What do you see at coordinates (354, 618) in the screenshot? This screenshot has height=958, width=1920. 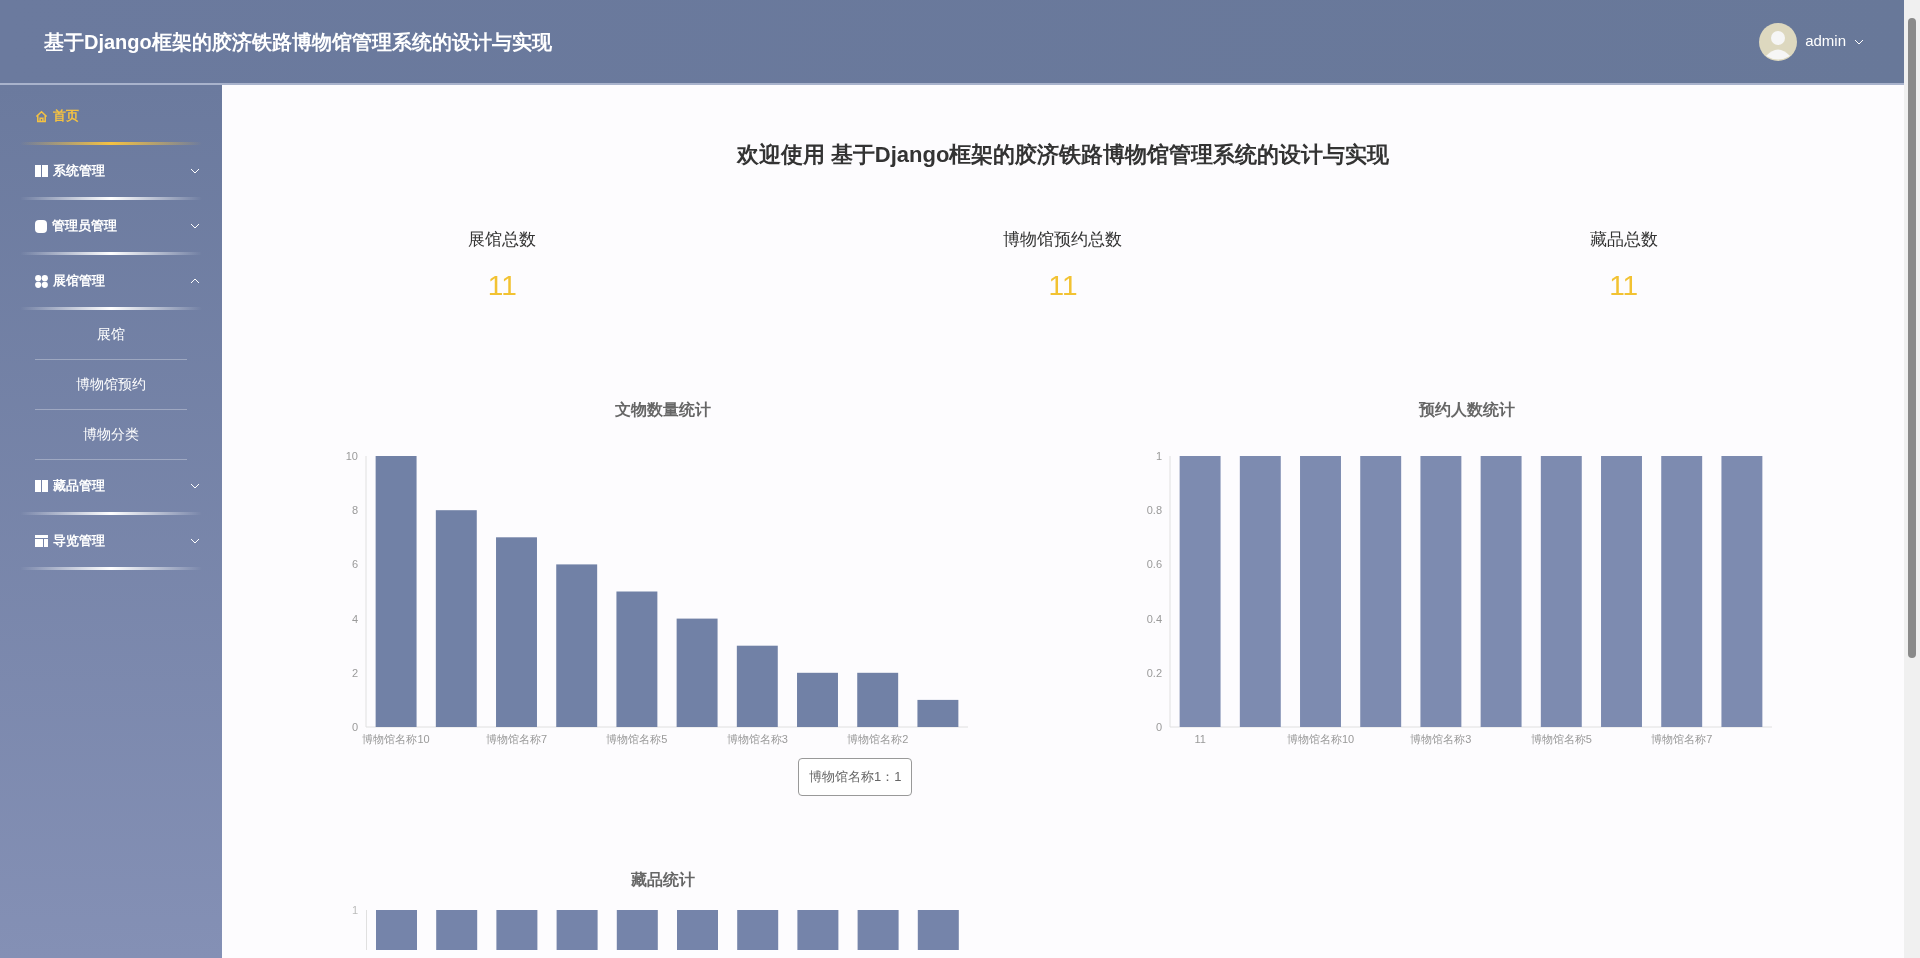 I see `axis-tick-label: 4` at bounding box center [354, 618].